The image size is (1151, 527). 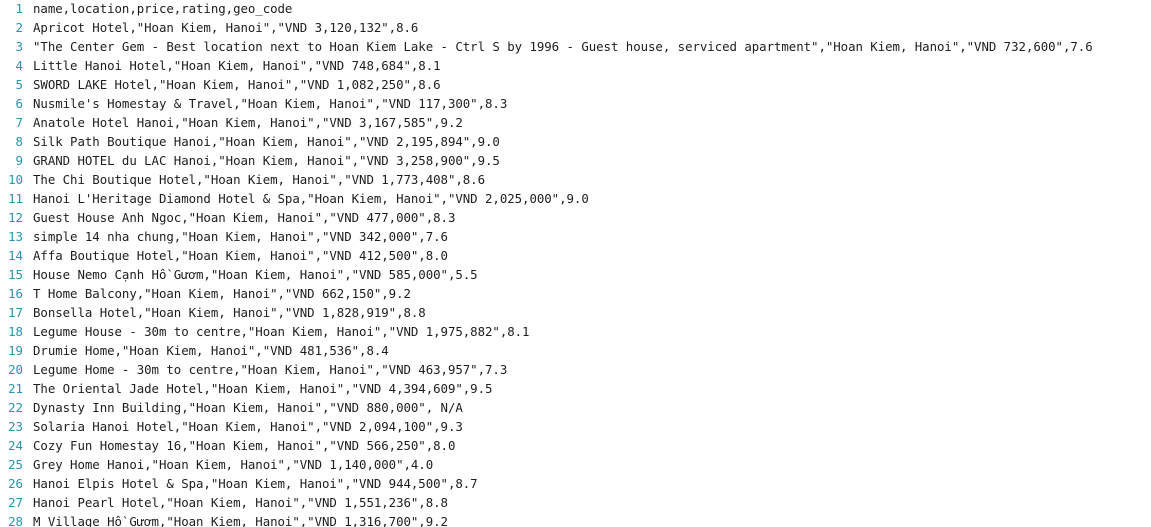 What do you see at coordinates (15, 179) in the screenshot?
I see `line-number: 10` at bounding box center [15, 179].